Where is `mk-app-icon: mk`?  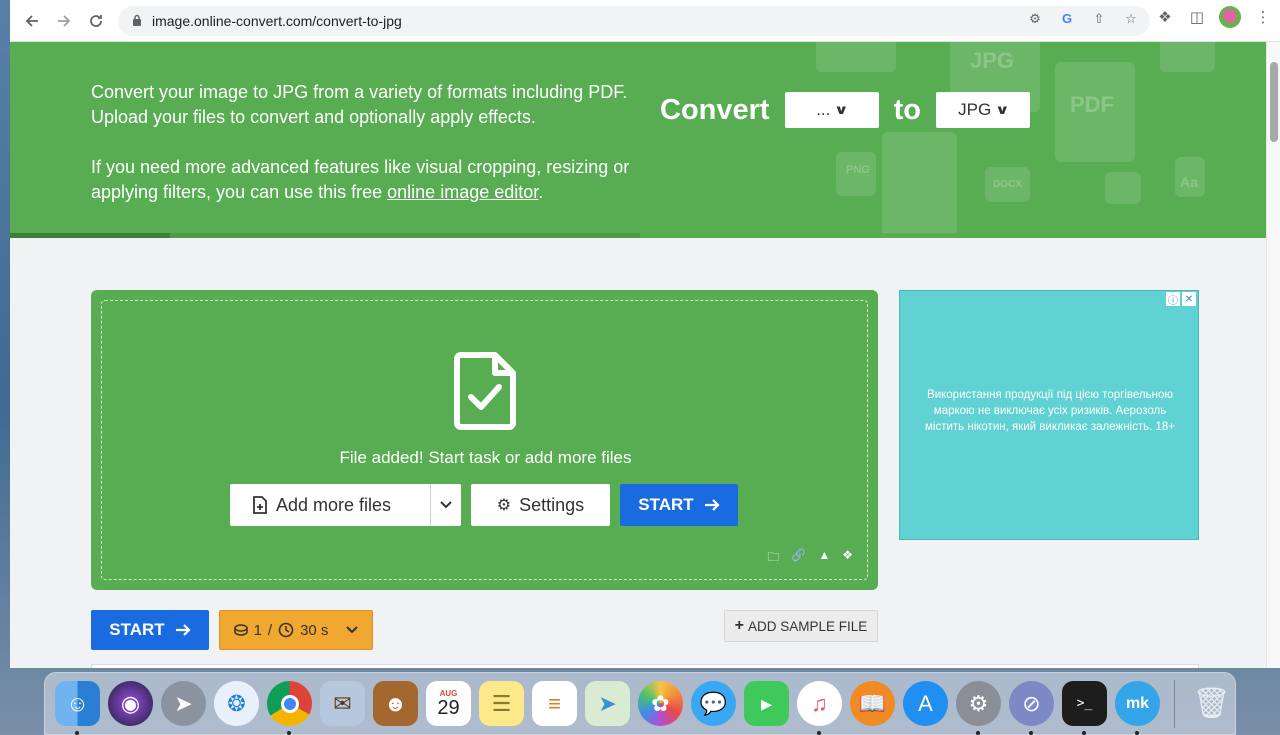 mk-app-icon: mk is located at coordinates (1137, 708).